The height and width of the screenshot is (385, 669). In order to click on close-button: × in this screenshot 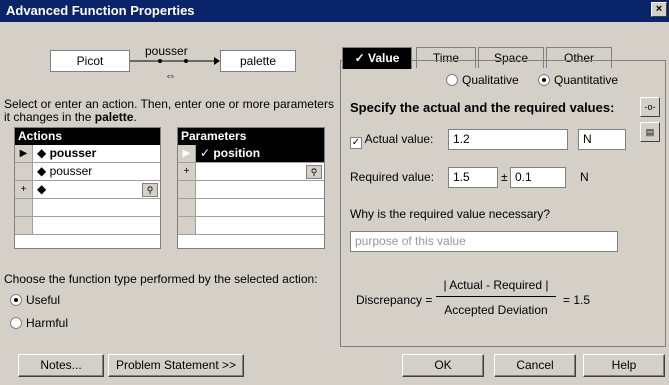, I will do `click(659, 9)`.